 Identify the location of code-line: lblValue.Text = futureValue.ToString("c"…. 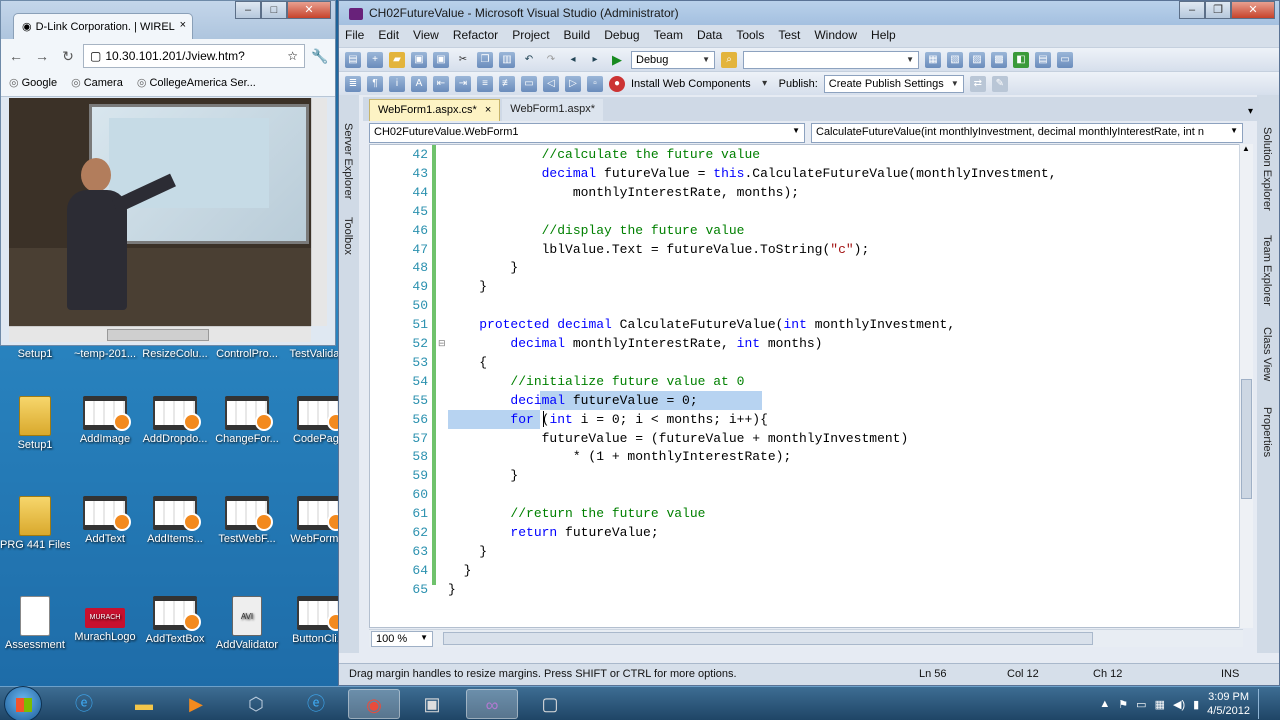
(659, 249).